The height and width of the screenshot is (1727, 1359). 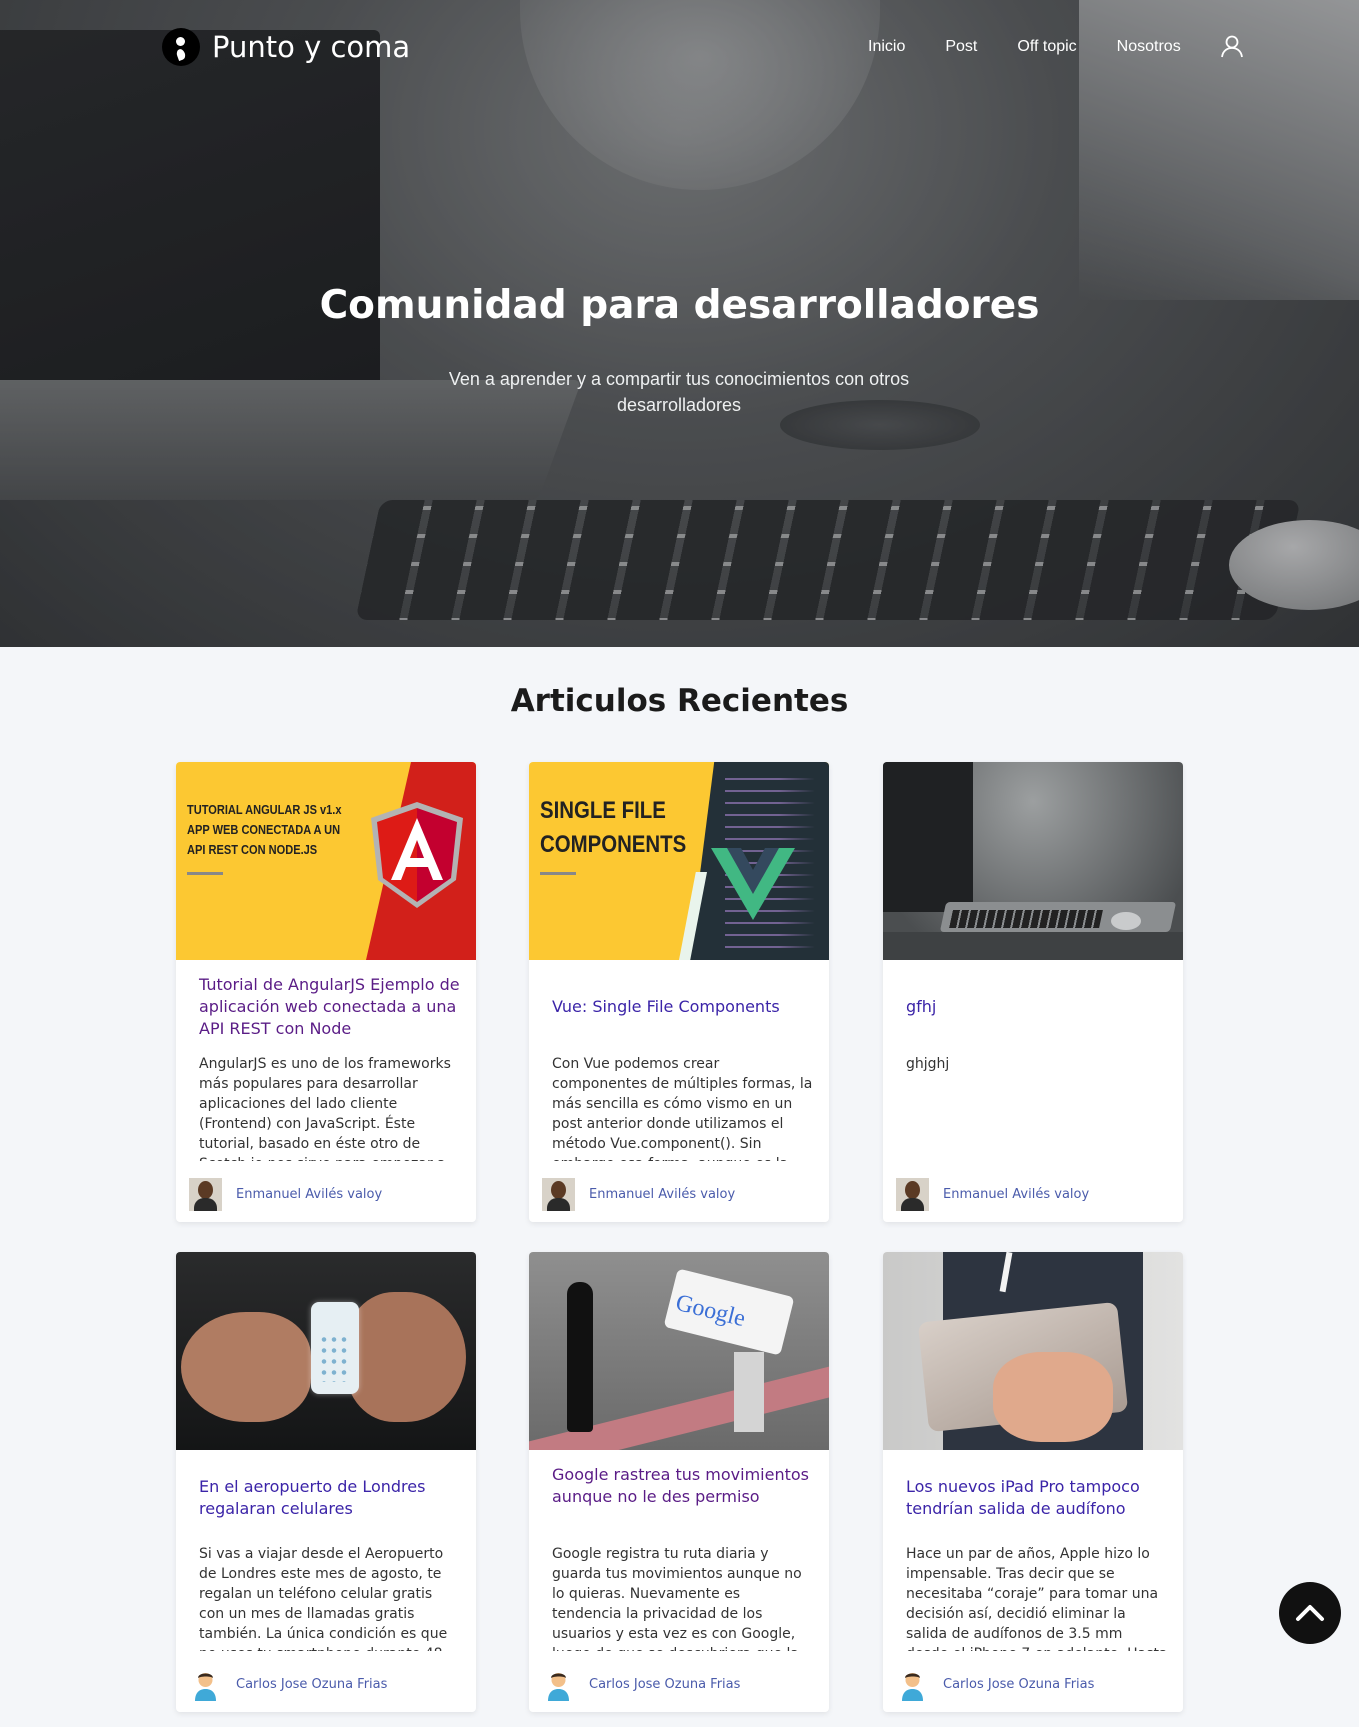 What do you see at coordinates (886, 47) in the screenshot?
I see `nav-inicio: Inicio` at bounding box center [886, 47].